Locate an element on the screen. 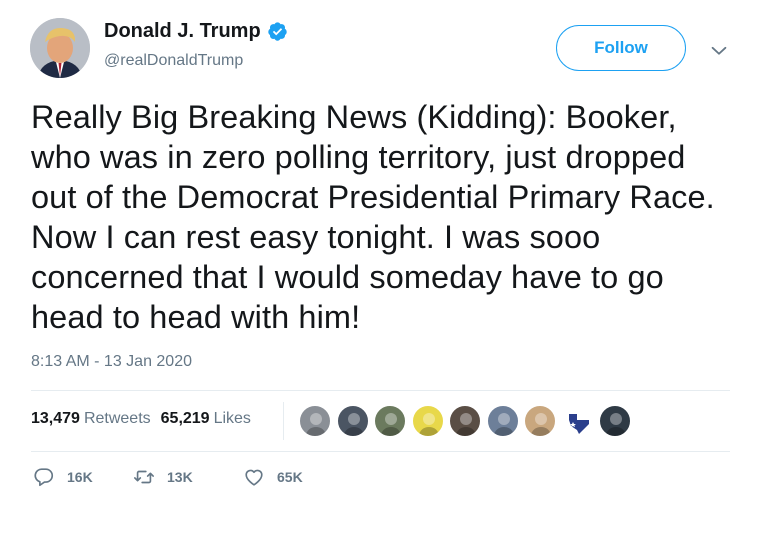  retweet-count: 13K is located at coordinates (180, 477).